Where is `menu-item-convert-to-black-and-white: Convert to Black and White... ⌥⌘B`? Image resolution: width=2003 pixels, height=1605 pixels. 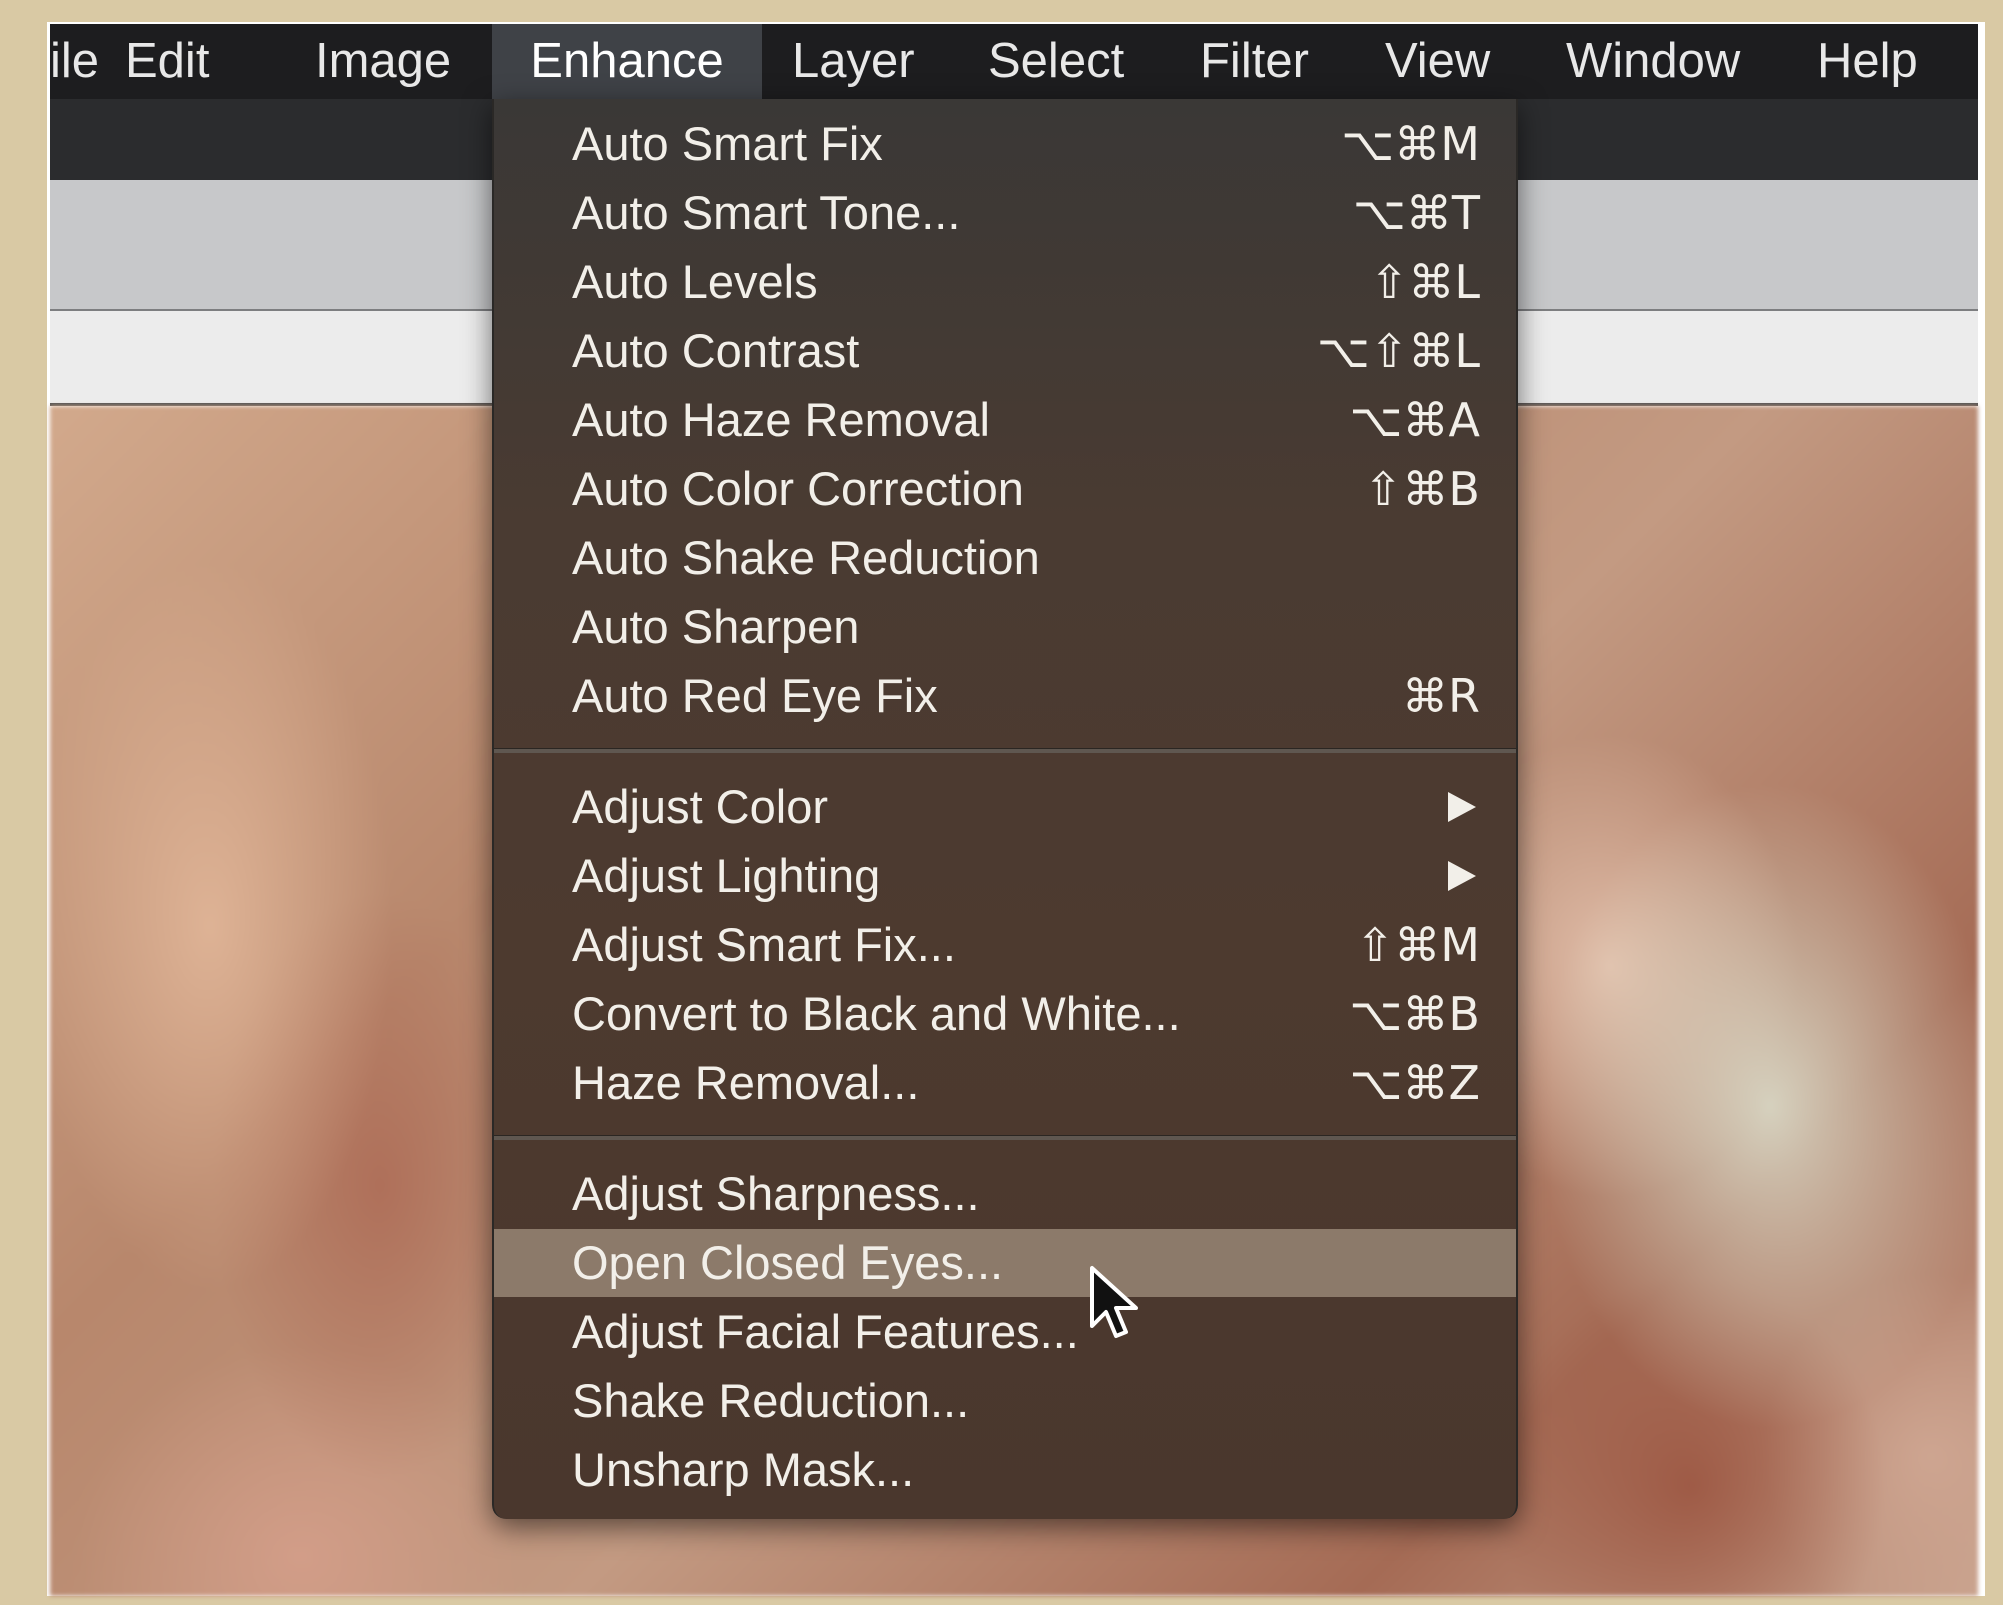 menu-item-convert-to-black-and-white: Convert to Black and White... ⌥⌘B is located at coordinates (1005, 1014).